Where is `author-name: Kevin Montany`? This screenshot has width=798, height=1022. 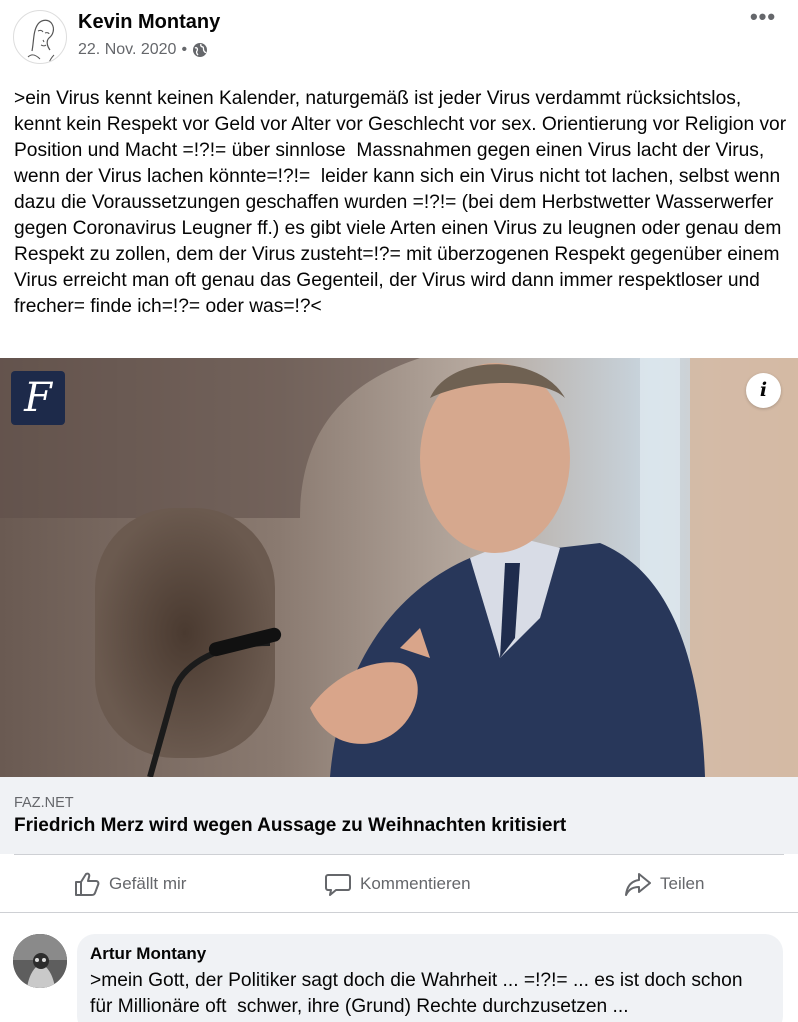
author-name: Kevin Montany is located at coordinates (149, 22).